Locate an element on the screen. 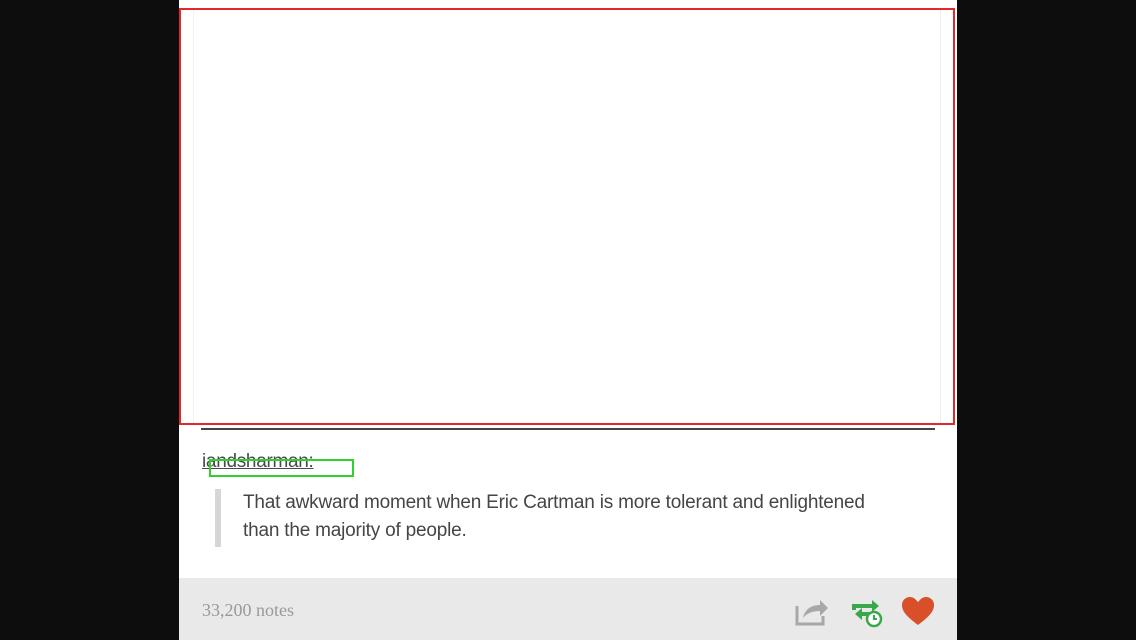 Image resolution: width=1136 pixels, height=640 pixels. share-icon is located at coordinates (811, 613).